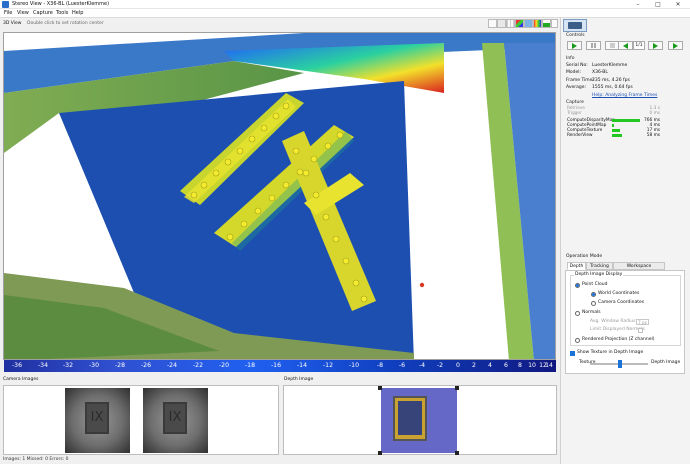  Describe the element at coordinates (94, 365) in the screenshot. I see `colorbar-tick: -30` at that location.